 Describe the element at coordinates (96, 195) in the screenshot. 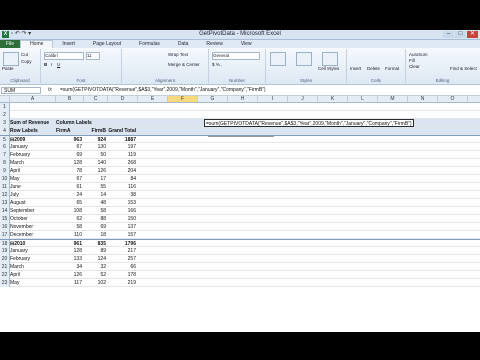

I see `pivot-value-firmb: 14` at that location.